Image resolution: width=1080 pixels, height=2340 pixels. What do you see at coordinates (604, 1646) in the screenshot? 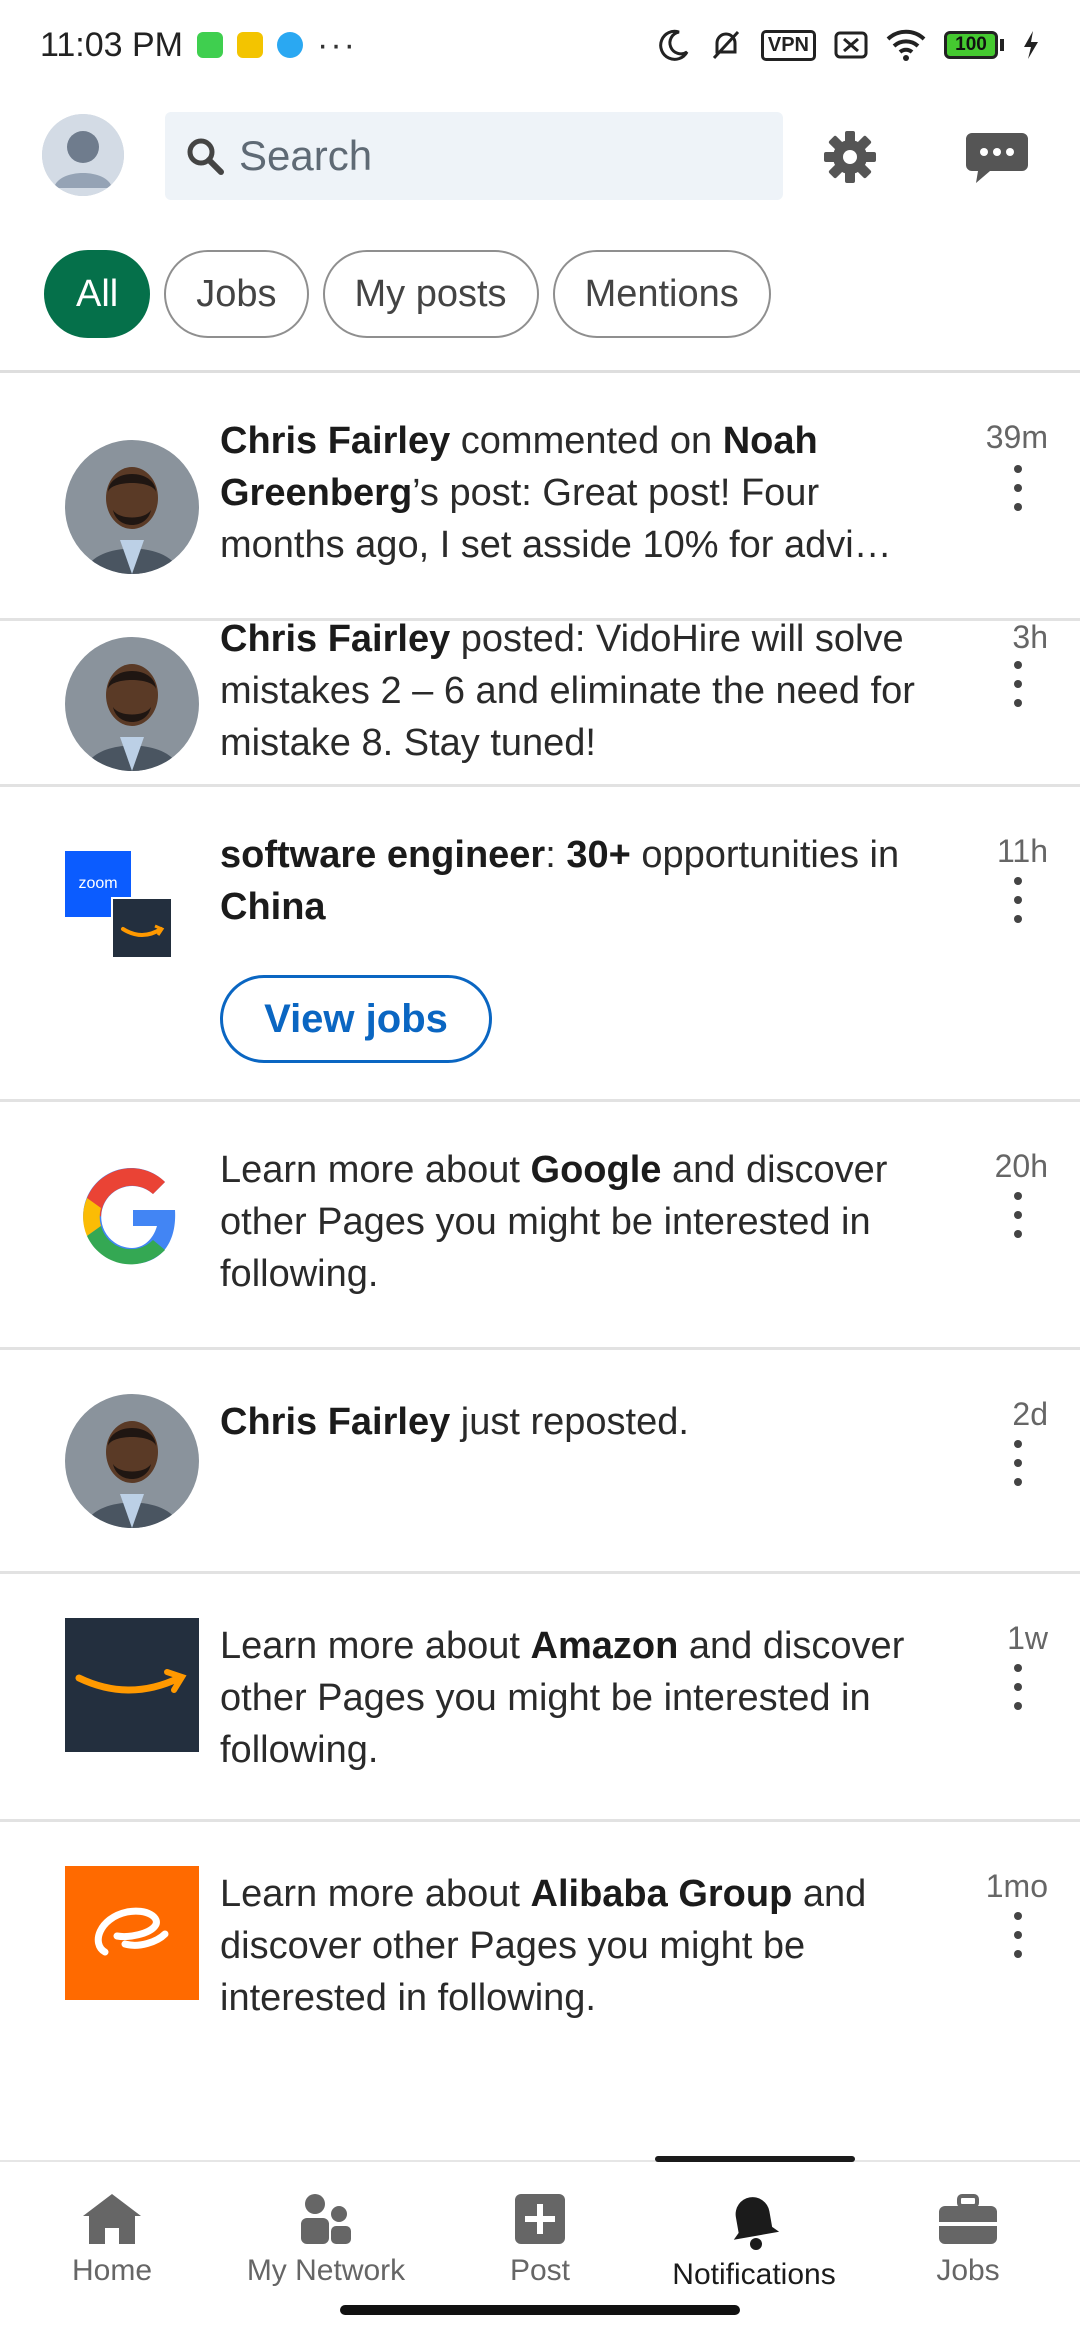
I see `company-name: Amazon` at bounding box center [604, 1646].